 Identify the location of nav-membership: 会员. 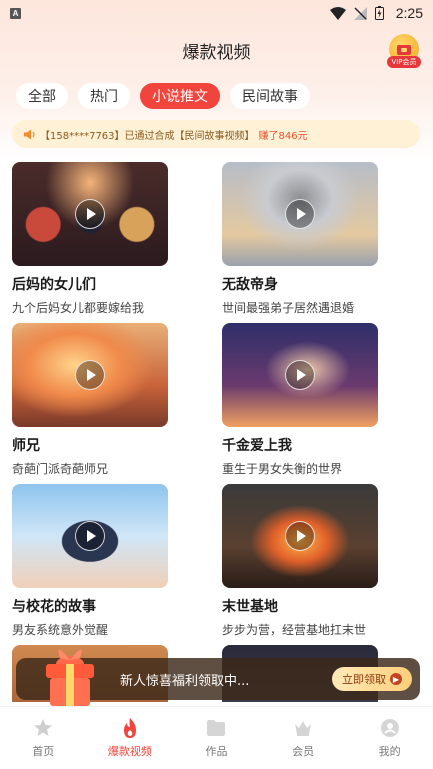
(303, 738).